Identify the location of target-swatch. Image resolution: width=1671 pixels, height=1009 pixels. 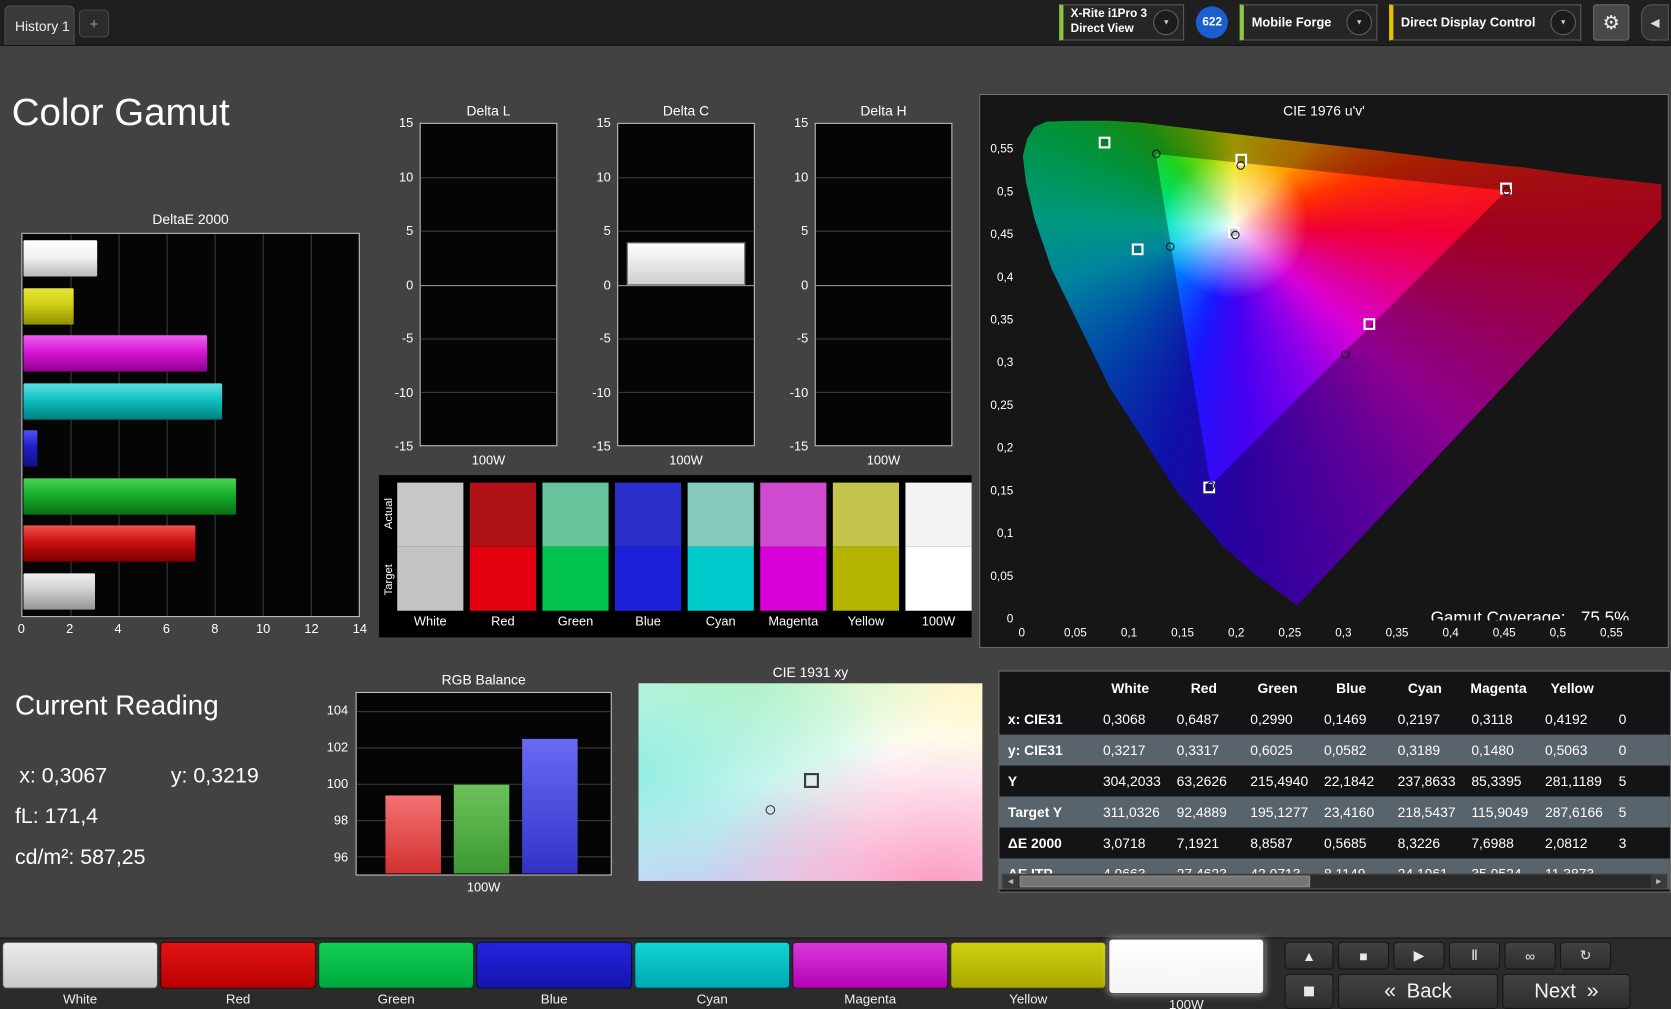
(430, 578).